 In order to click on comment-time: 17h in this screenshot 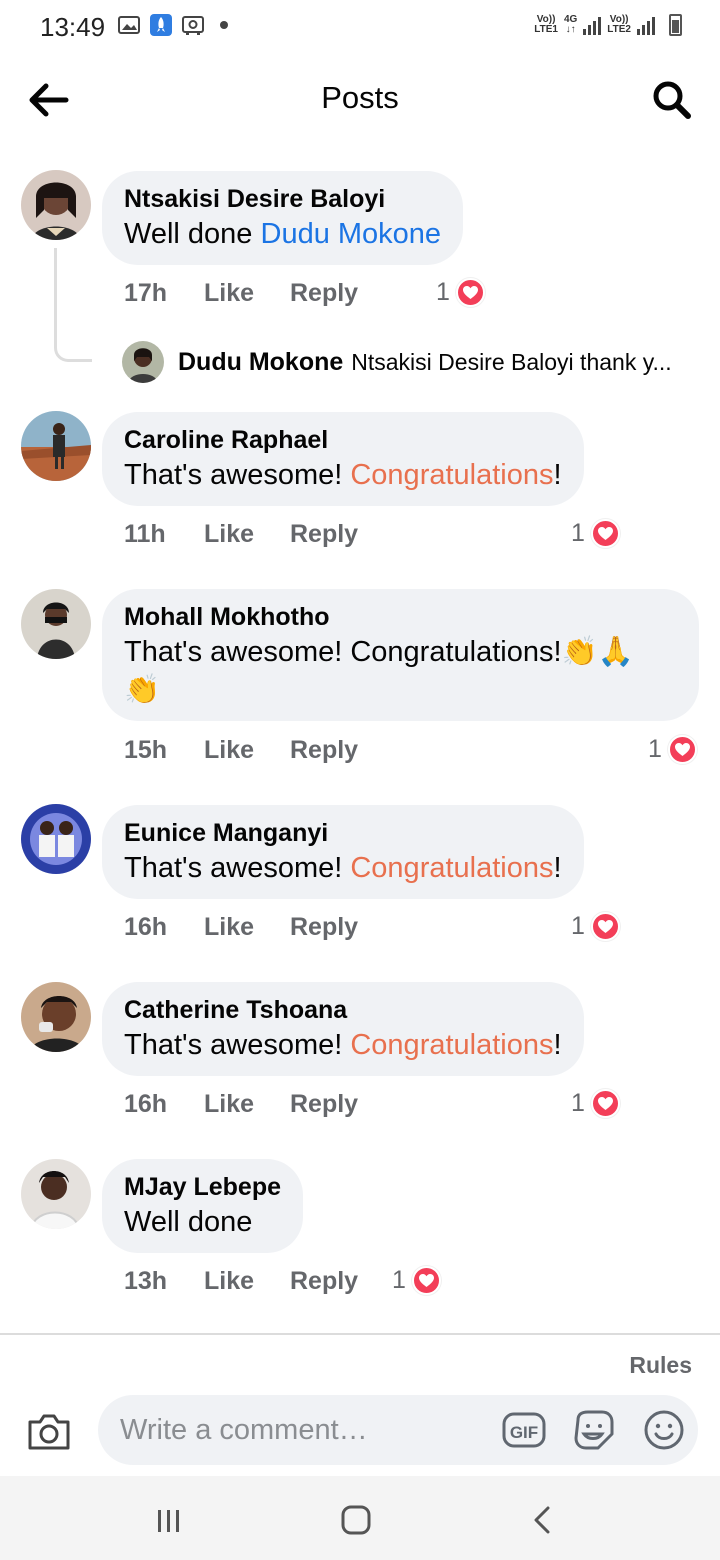, I will do `click(146, 293)`.